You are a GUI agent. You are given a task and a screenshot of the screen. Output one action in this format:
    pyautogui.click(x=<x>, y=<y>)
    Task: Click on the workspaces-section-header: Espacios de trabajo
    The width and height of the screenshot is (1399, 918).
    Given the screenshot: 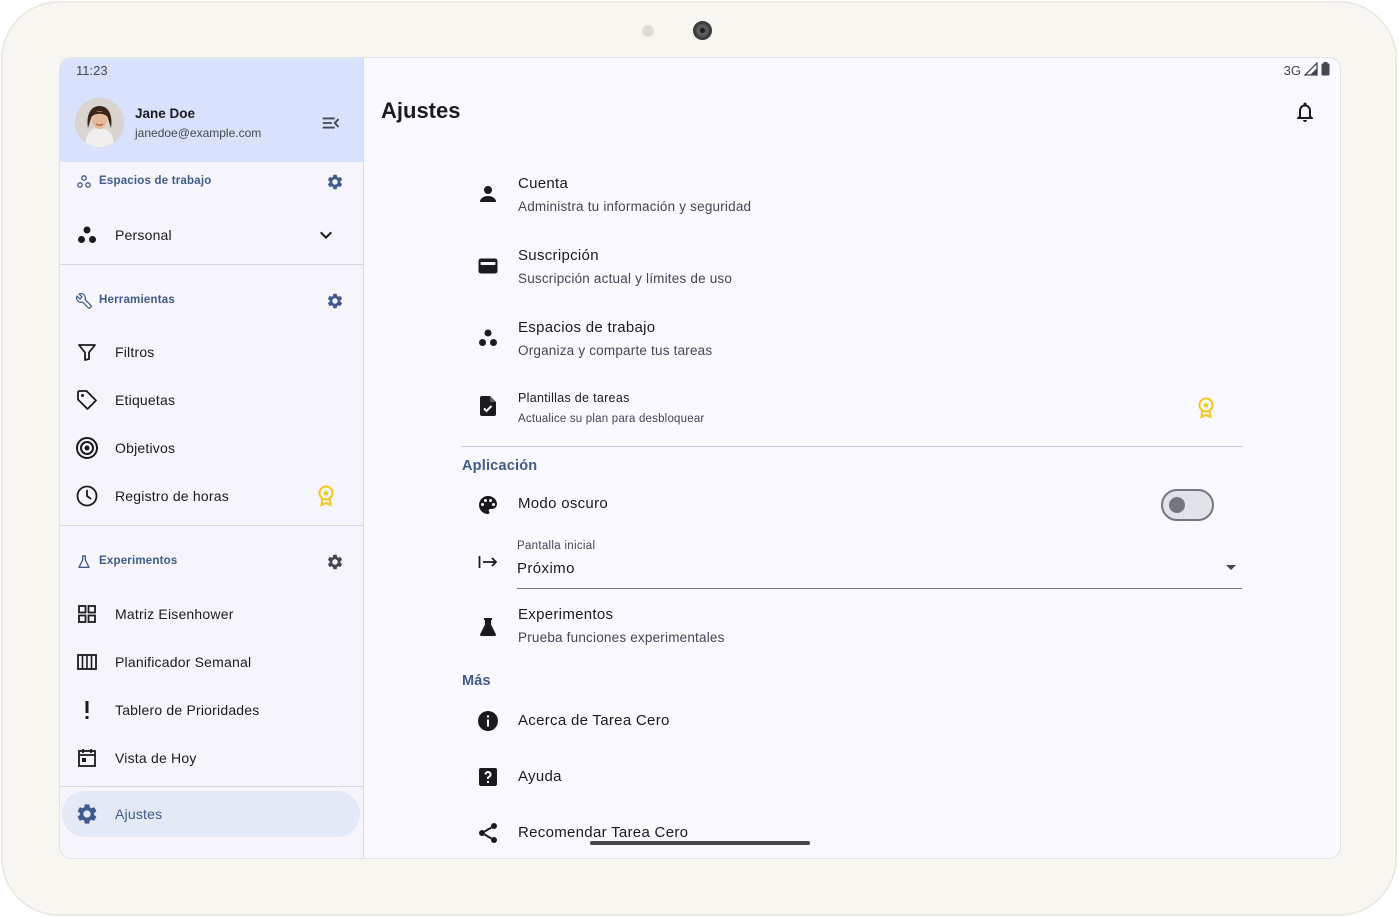 What is the action you would take?
    pyautogui.click(x=211, y=182)
    